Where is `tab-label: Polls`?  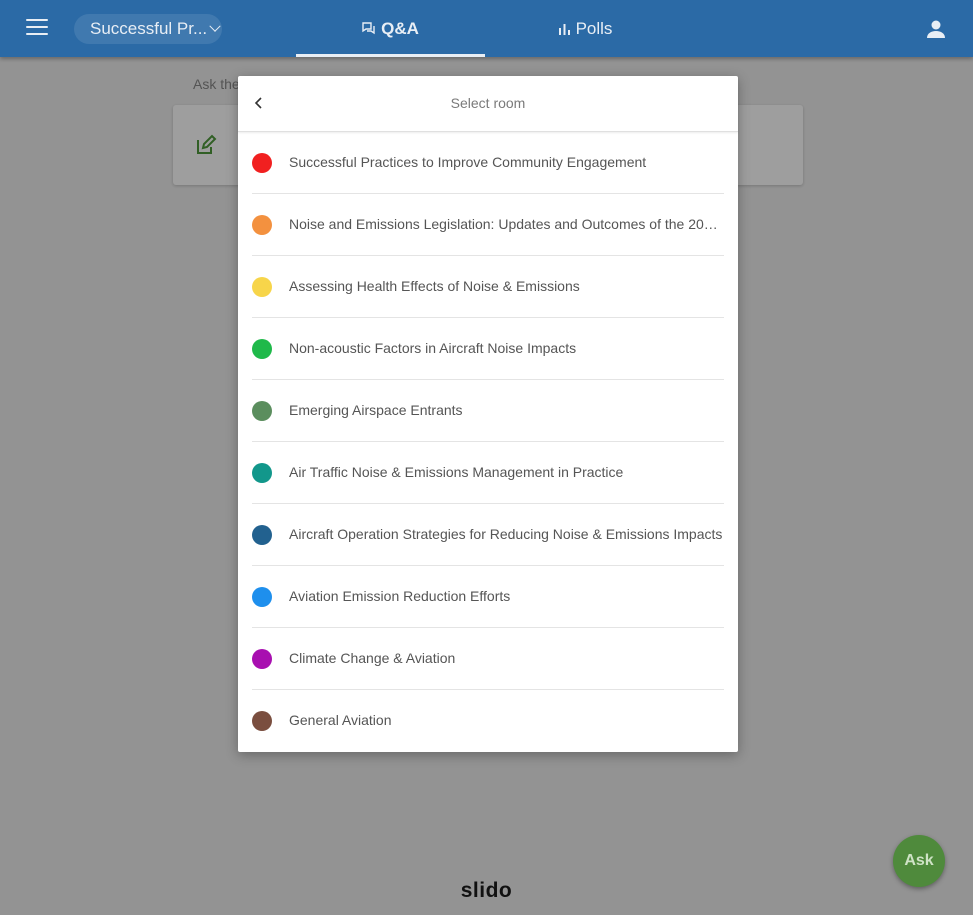
tab-label: Polls is located at coordinates (594, 28).